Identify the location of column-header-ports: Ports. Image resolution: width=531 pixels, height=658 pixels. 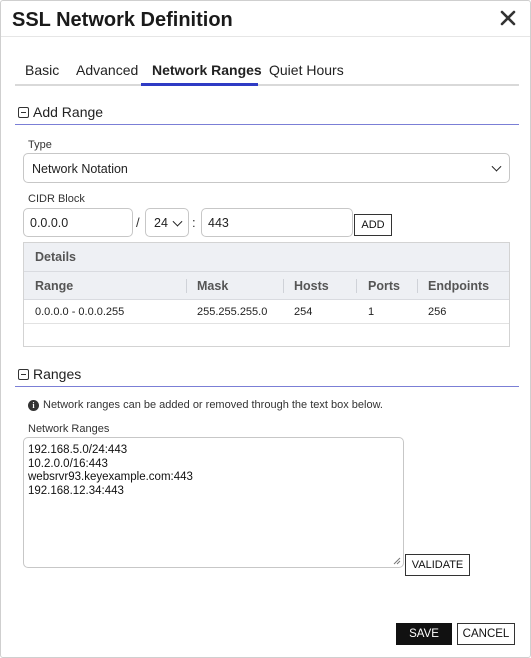
(384, 286).